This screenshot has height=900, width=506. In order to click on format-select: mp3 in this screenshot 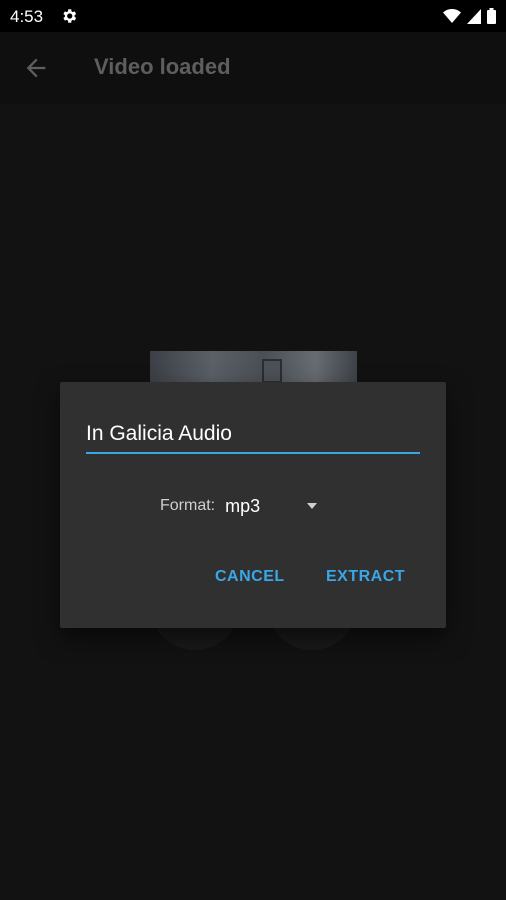, I will do `click(275, 506)`.